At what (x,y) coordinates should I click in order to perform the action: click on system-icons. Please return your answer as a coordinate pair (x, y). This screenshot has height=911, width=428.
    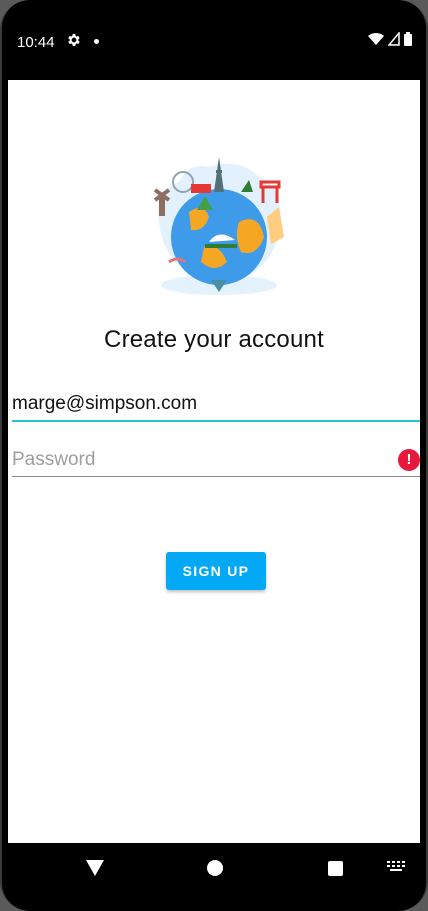
    Looking at the image, I should click on (390, 39).